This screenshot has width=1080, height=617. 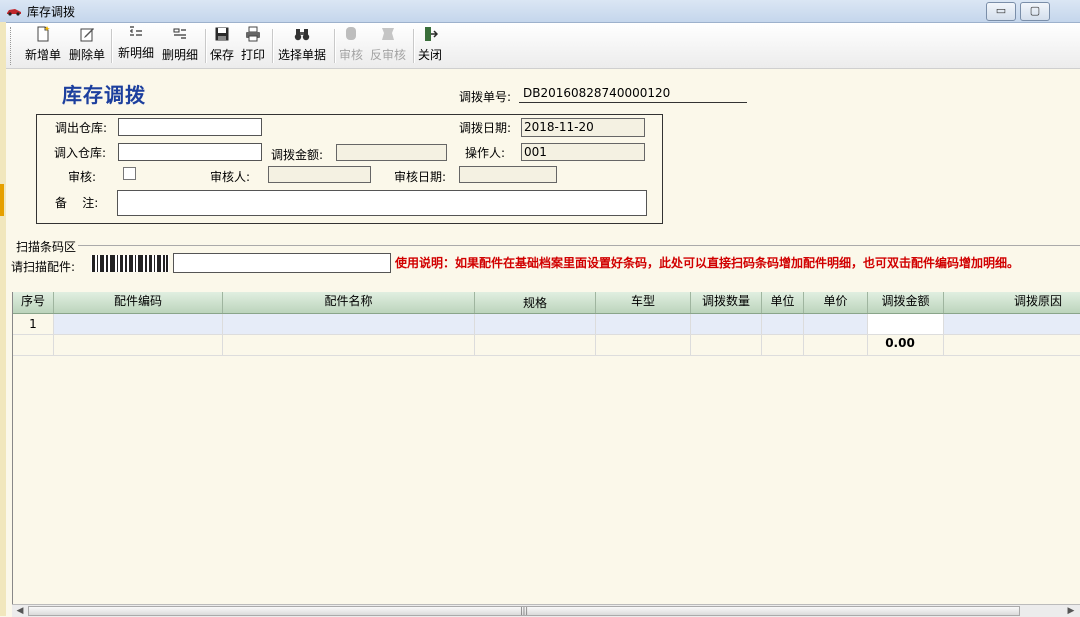 What do you see at coordinates (388, 46) in the screenshot?
I see `unaudit-button: 反审核` at bounding box center [388, 46].